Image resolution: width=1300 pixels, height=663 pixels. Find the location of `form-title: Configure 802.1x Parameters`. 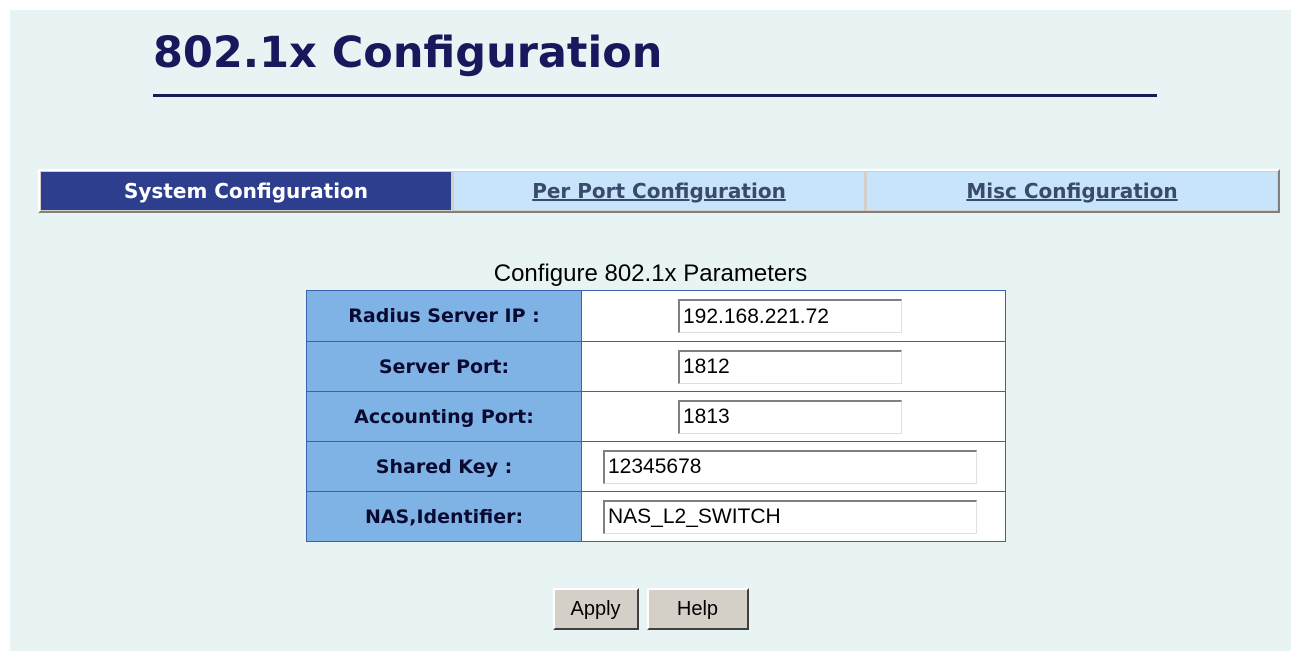

form-title: Configure 802.1x Parameters is located at coordinates (650, 273).